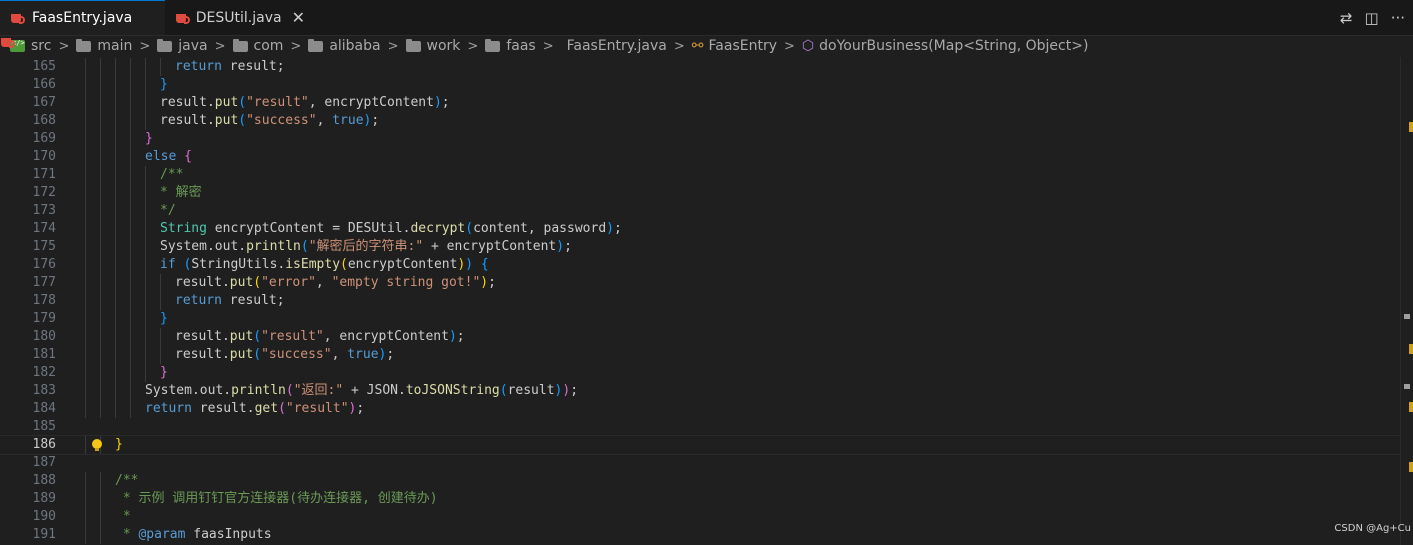 The height and width of the screenshot is (545, 1413). Describe the element at coordinates (700, 157) in the screenshot. I see `code-line: 170 else {` at that location.